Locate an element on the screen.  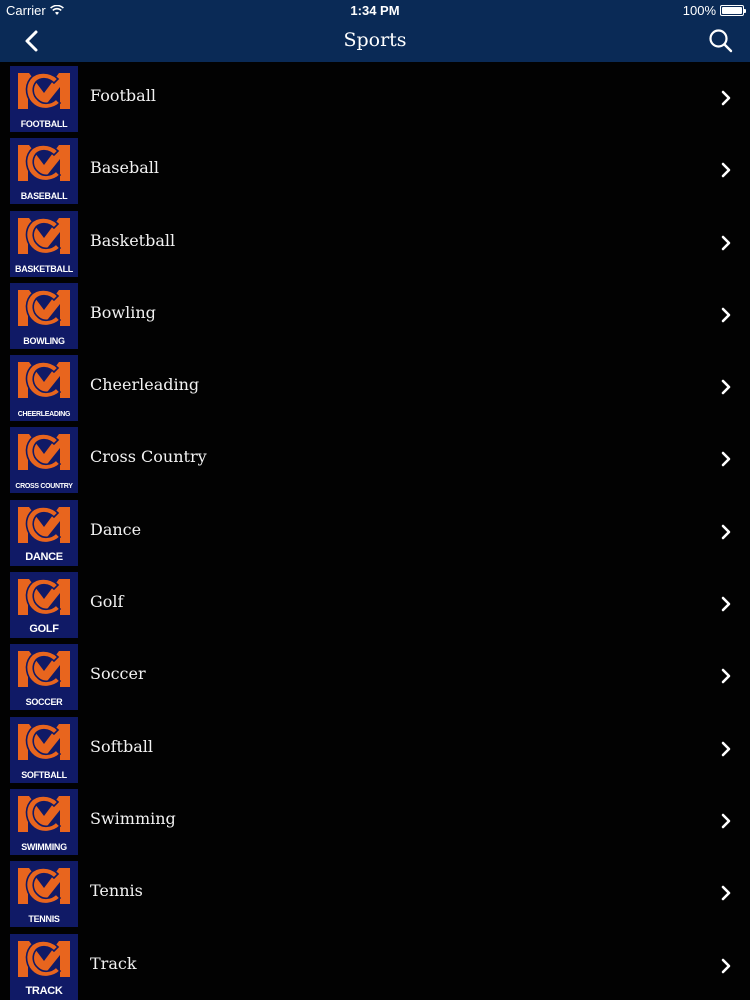
logo-label: TRACK is located at coordinates (44, 990).